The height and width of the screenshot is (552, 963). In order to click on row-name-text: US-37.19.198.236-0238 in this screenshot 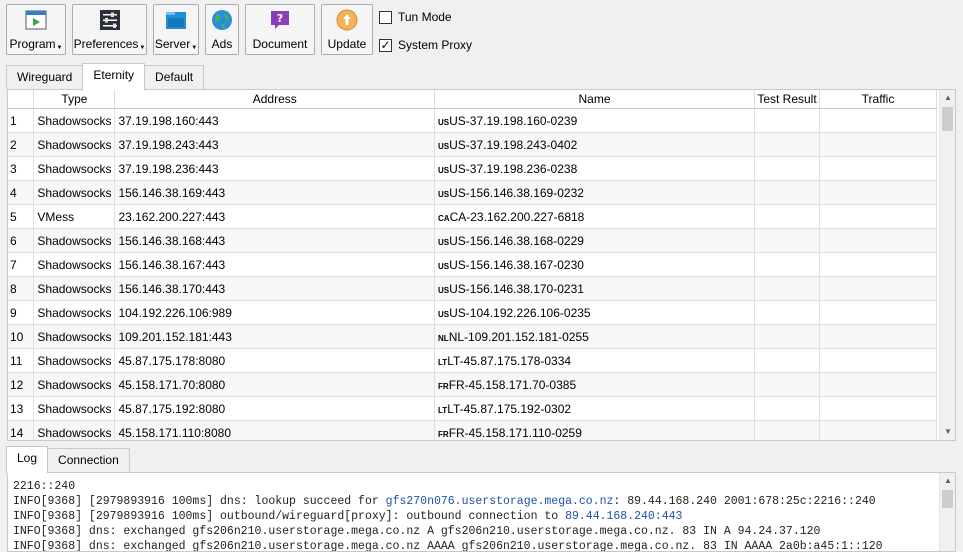, I will do `click(513, 168)`.